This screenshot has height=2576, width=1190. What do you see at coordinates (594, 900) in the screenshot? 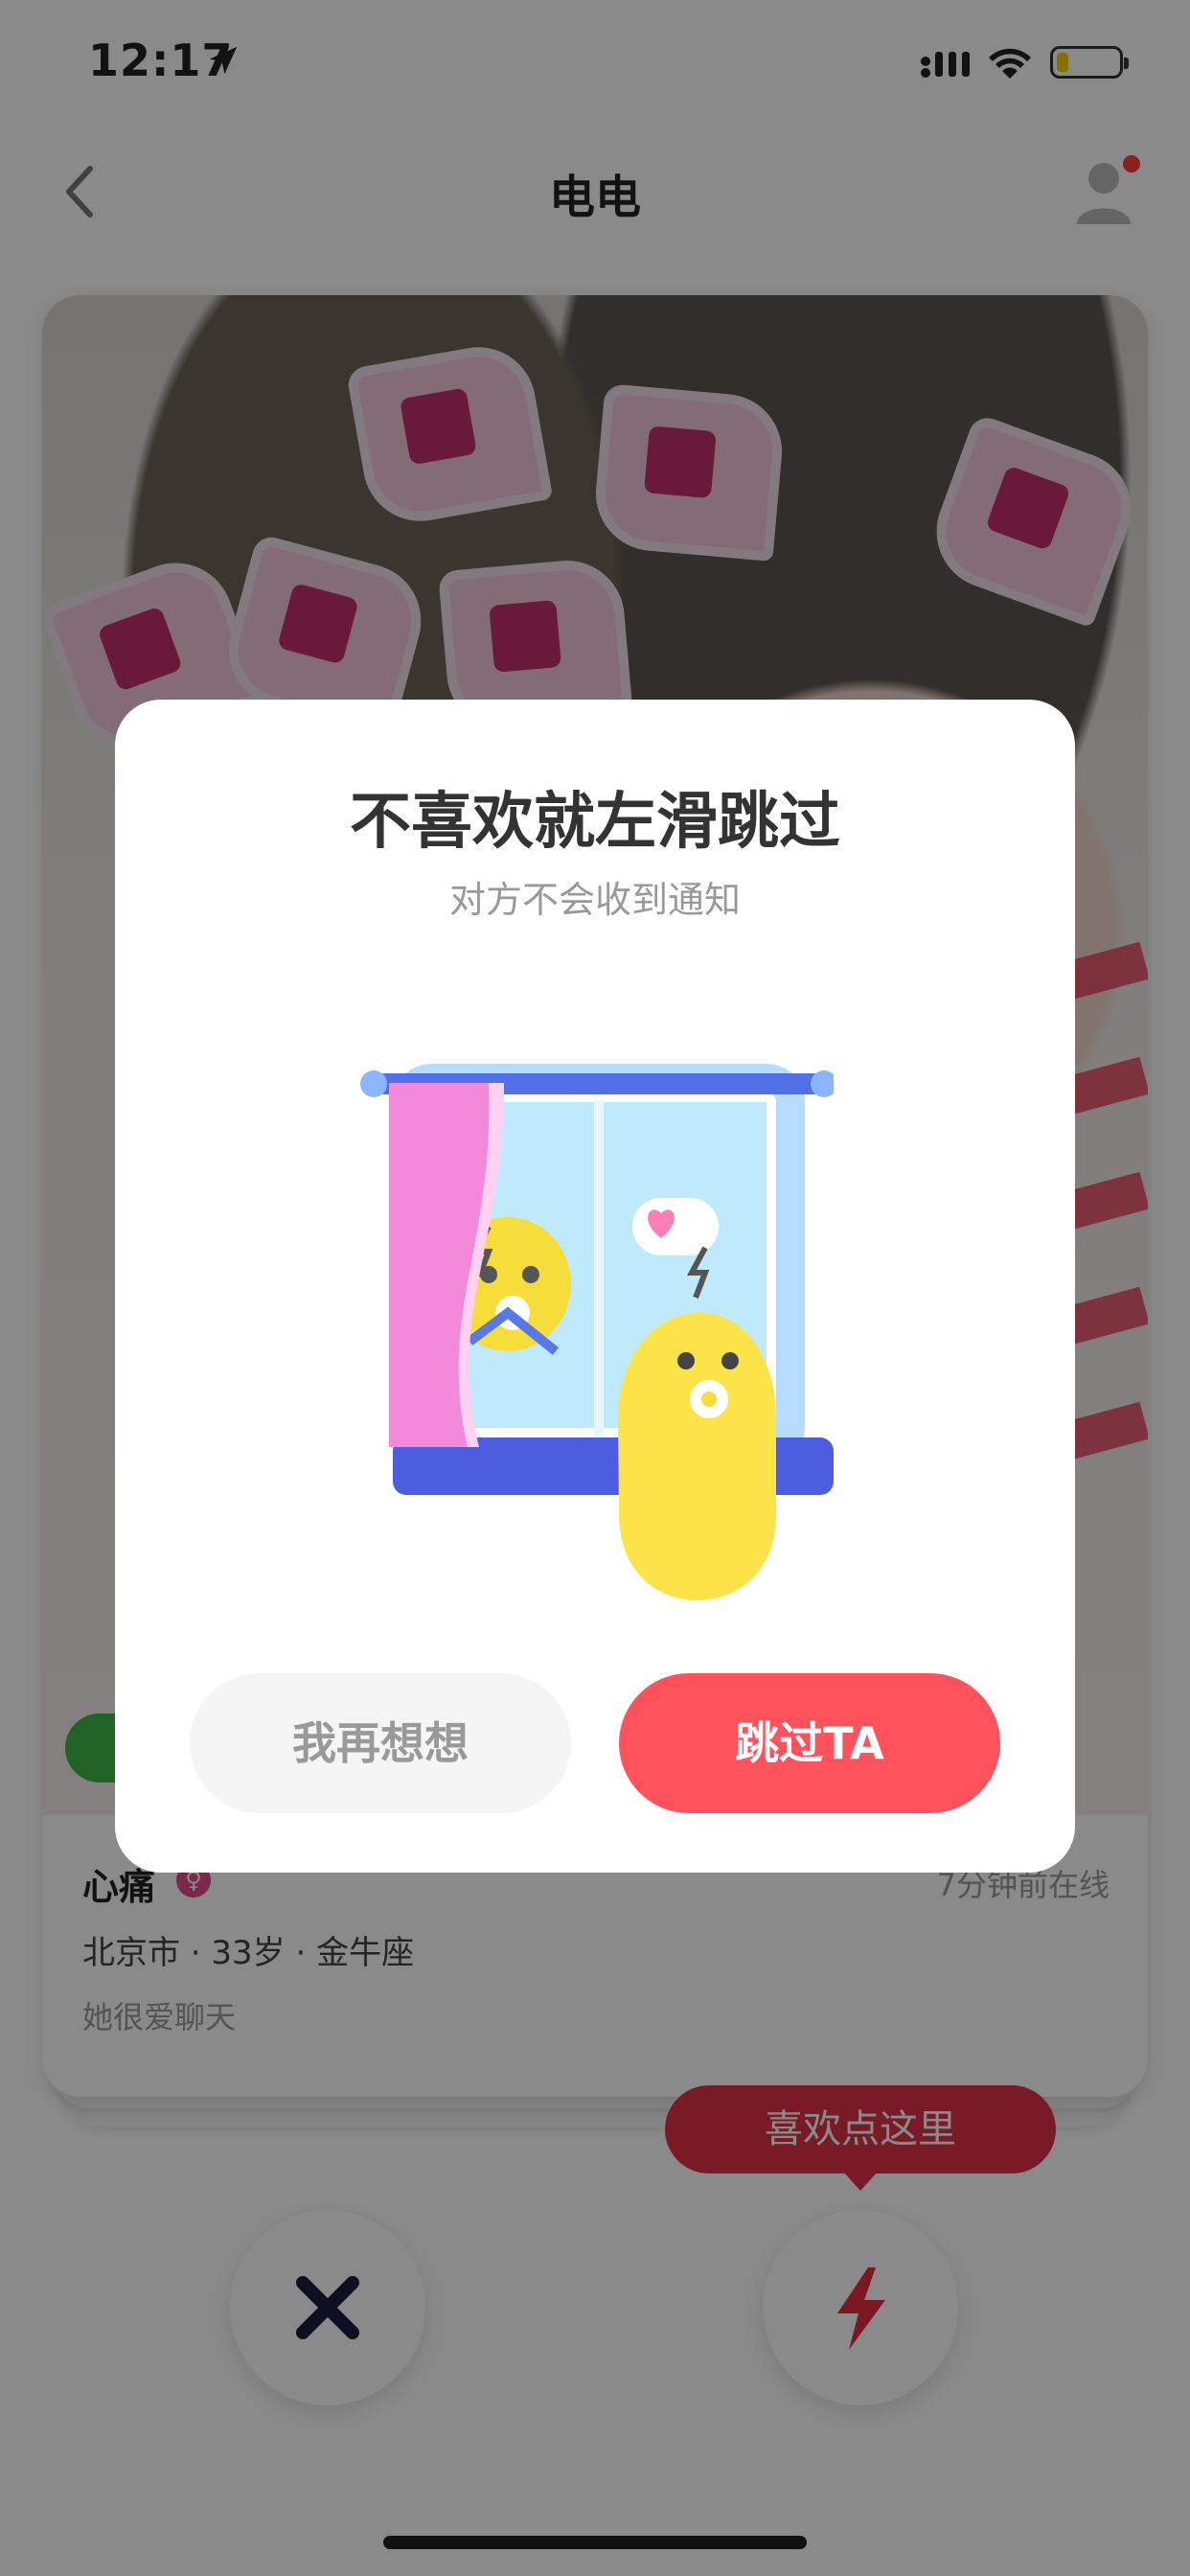
I see `modal-subtitle: 对方不会收到通知` at bounding box center [594, 900].